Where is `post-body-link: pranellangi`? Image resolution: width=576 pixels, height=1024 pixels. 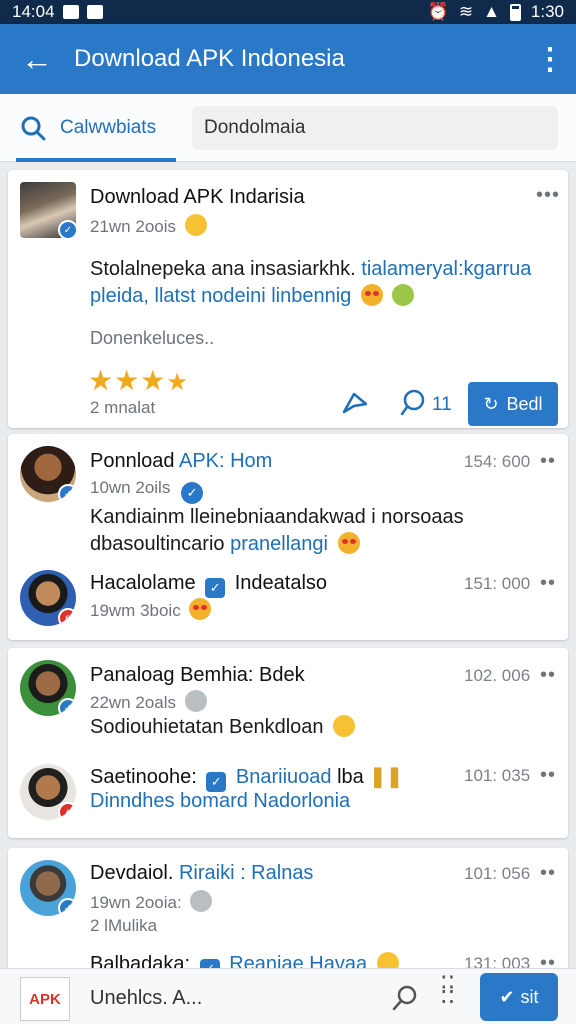
post-body-link: pranellangi is located at coordinates (279, 544).